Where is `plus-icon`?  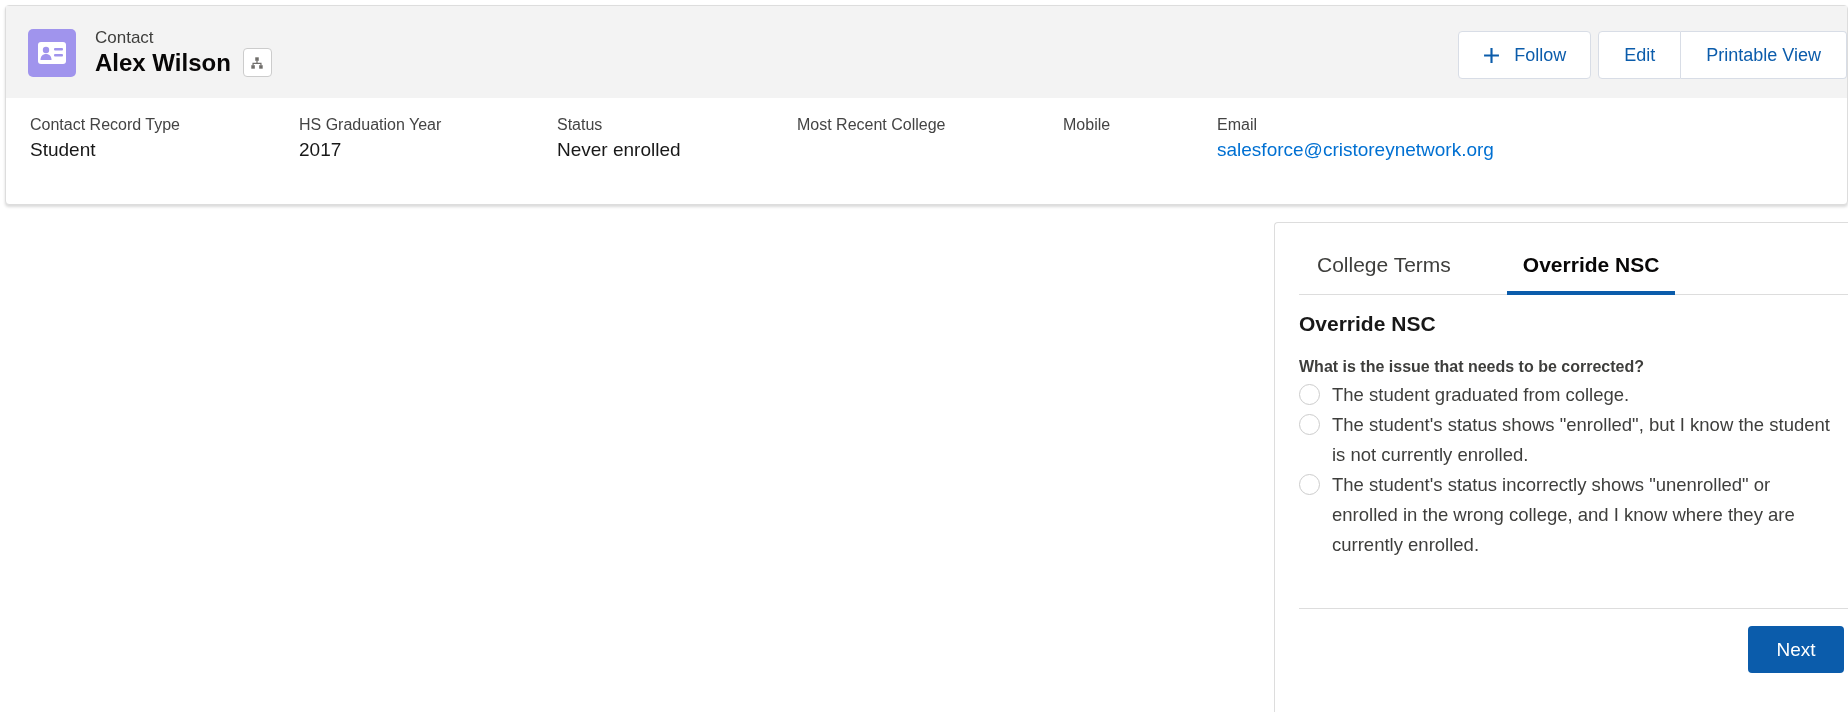 plus-icon is located at coordinates (1492, 55).